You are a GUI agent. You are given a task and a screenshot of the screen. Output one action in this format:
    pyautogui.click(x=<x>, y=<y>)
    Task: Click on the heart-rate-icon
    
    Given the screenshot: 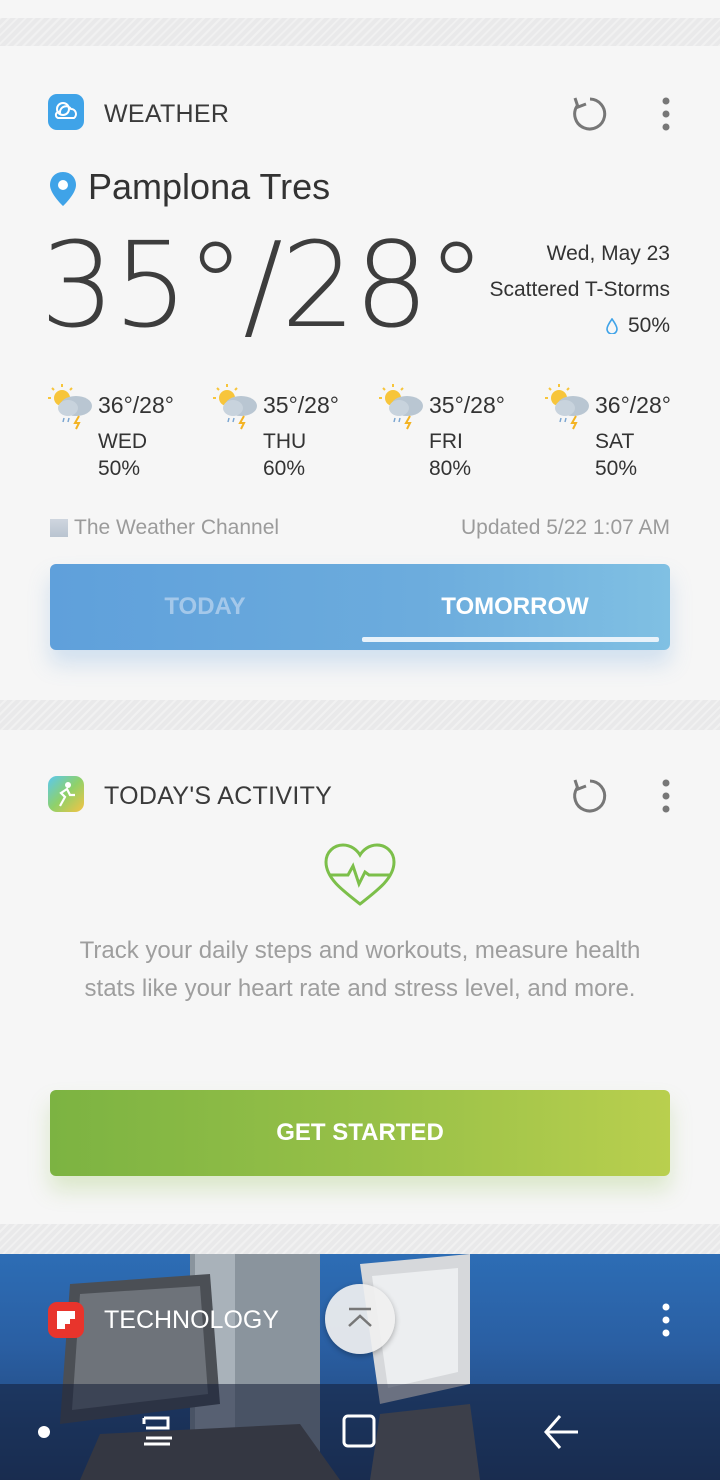 What is the action you would take?
    pyautogui.click(x=360, y=875)
    